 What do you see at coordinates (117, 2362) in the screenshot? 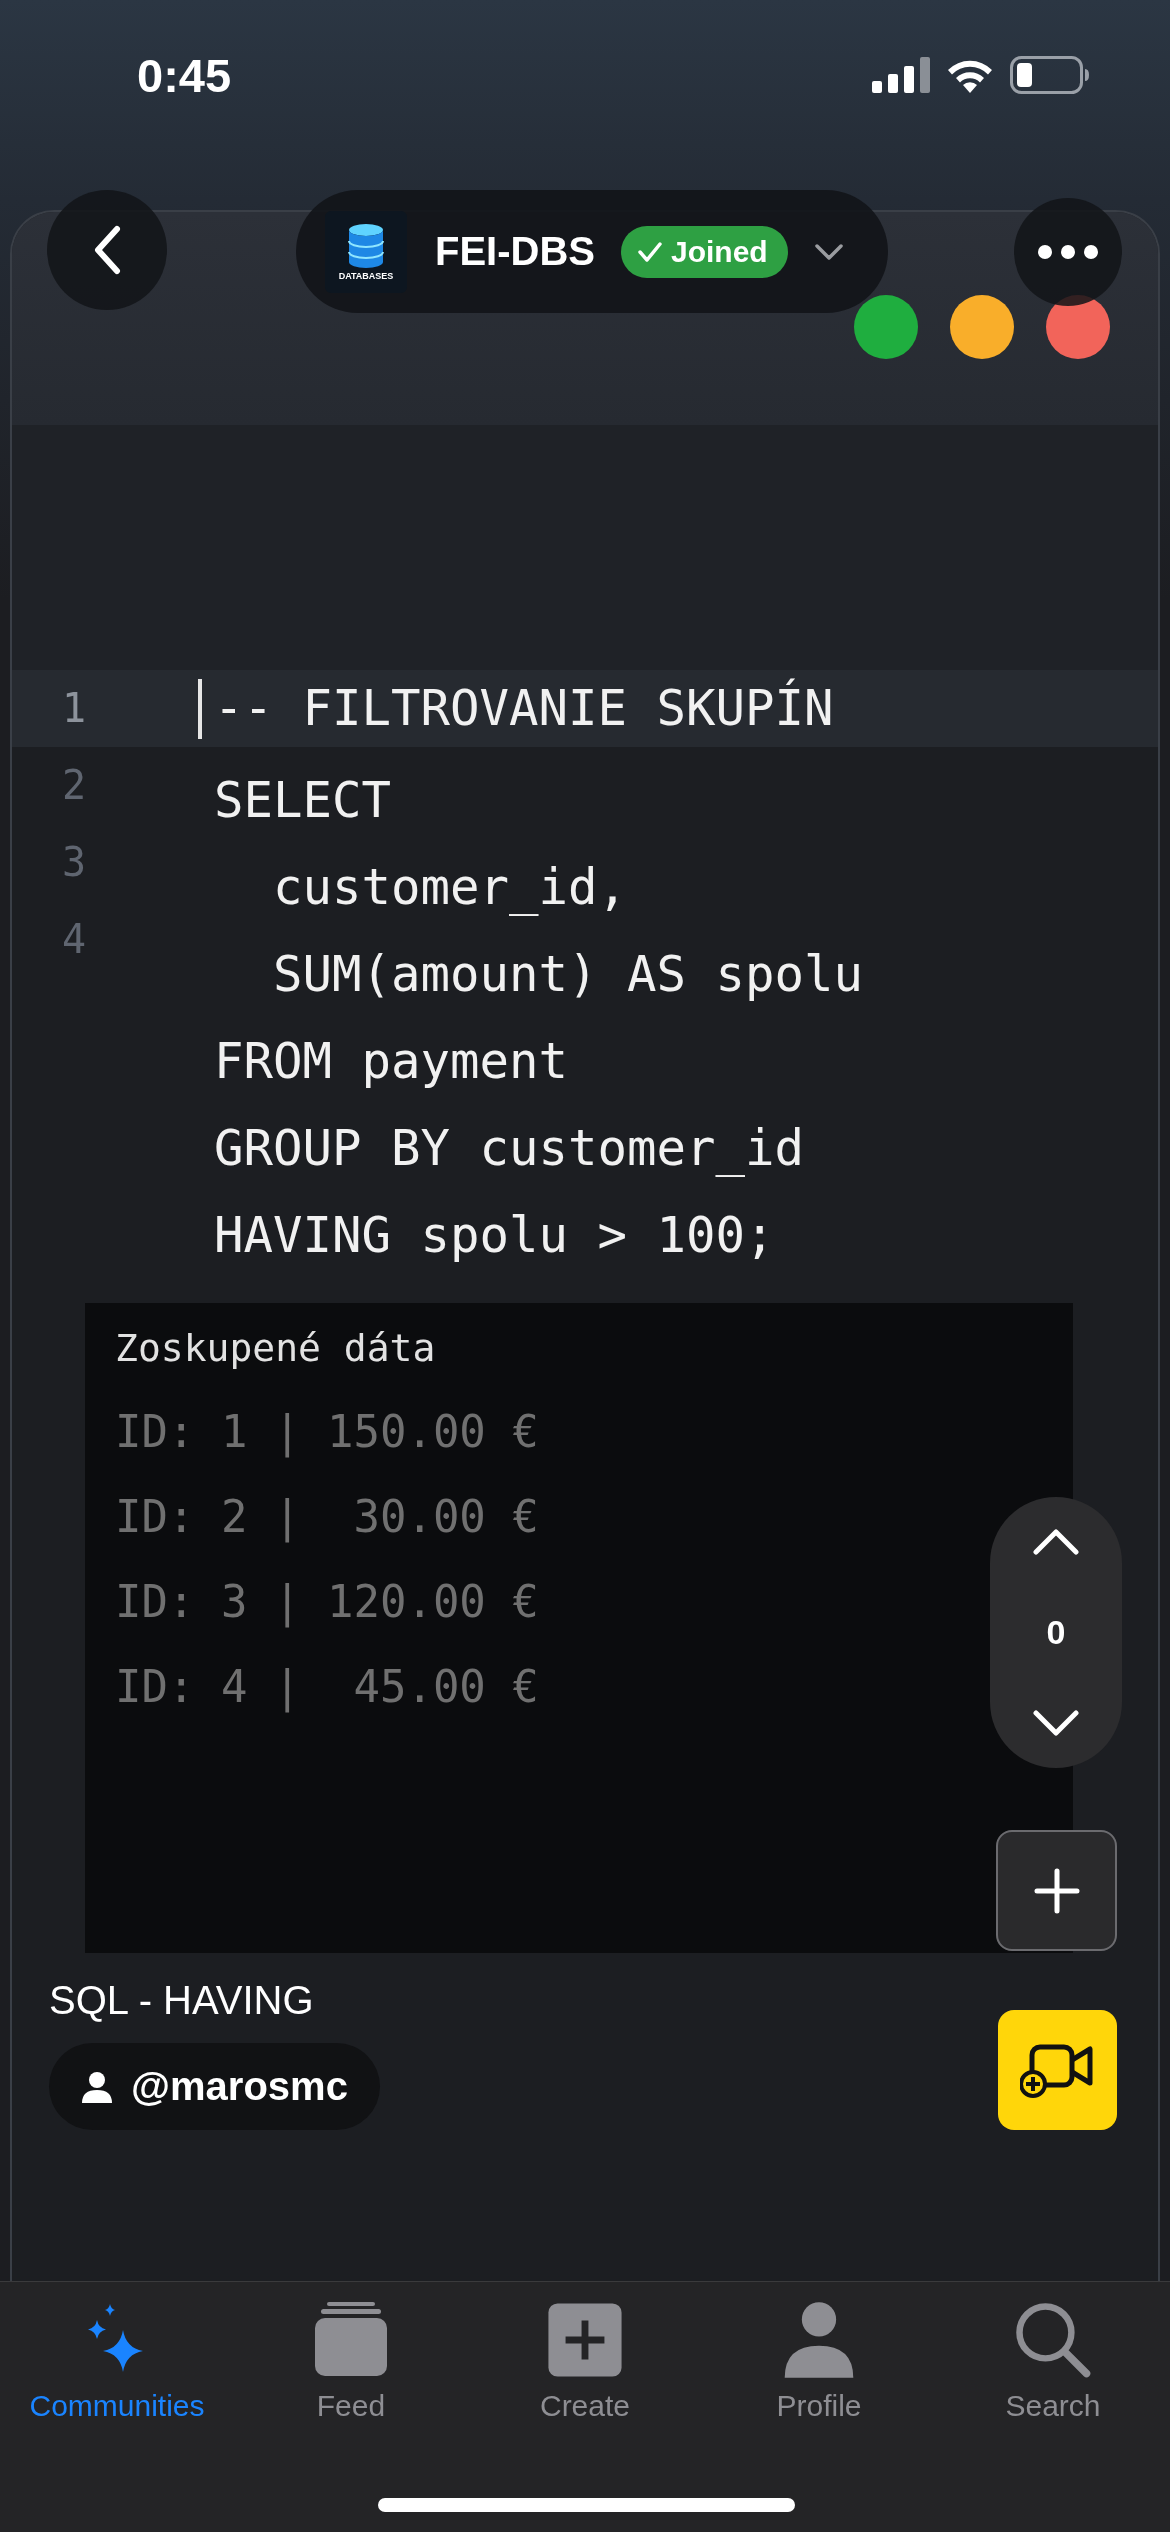
I see `tab-bar-item: Communities` at bounding box center [117, 2362].